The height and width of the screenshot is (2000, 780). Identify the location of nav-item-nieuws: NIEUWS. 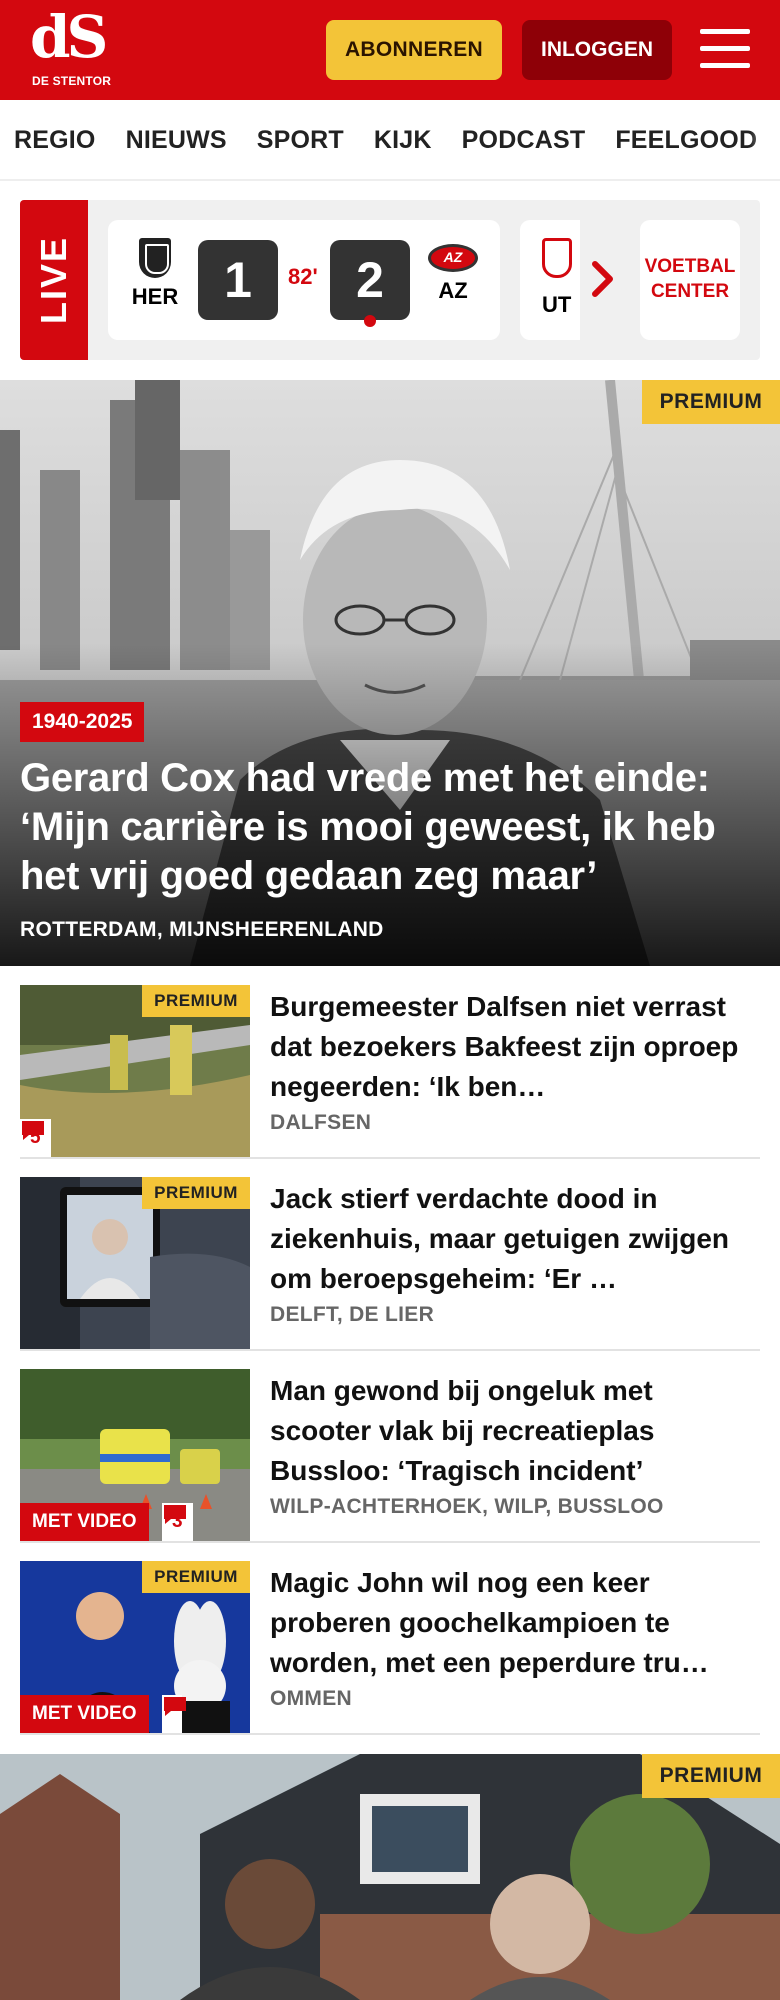
(176, 140).